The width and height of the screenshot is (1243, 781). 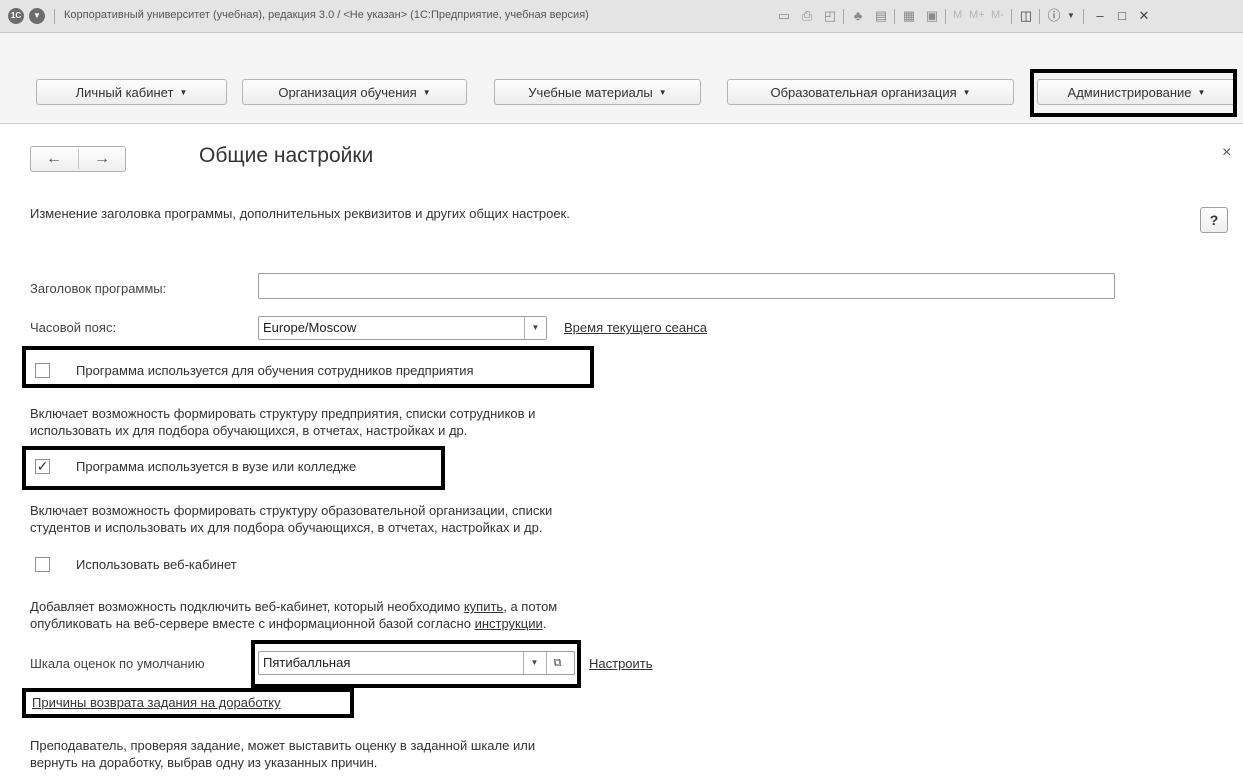 I want to click on app-logo-icon: 1С, so click(x=16, y=16).